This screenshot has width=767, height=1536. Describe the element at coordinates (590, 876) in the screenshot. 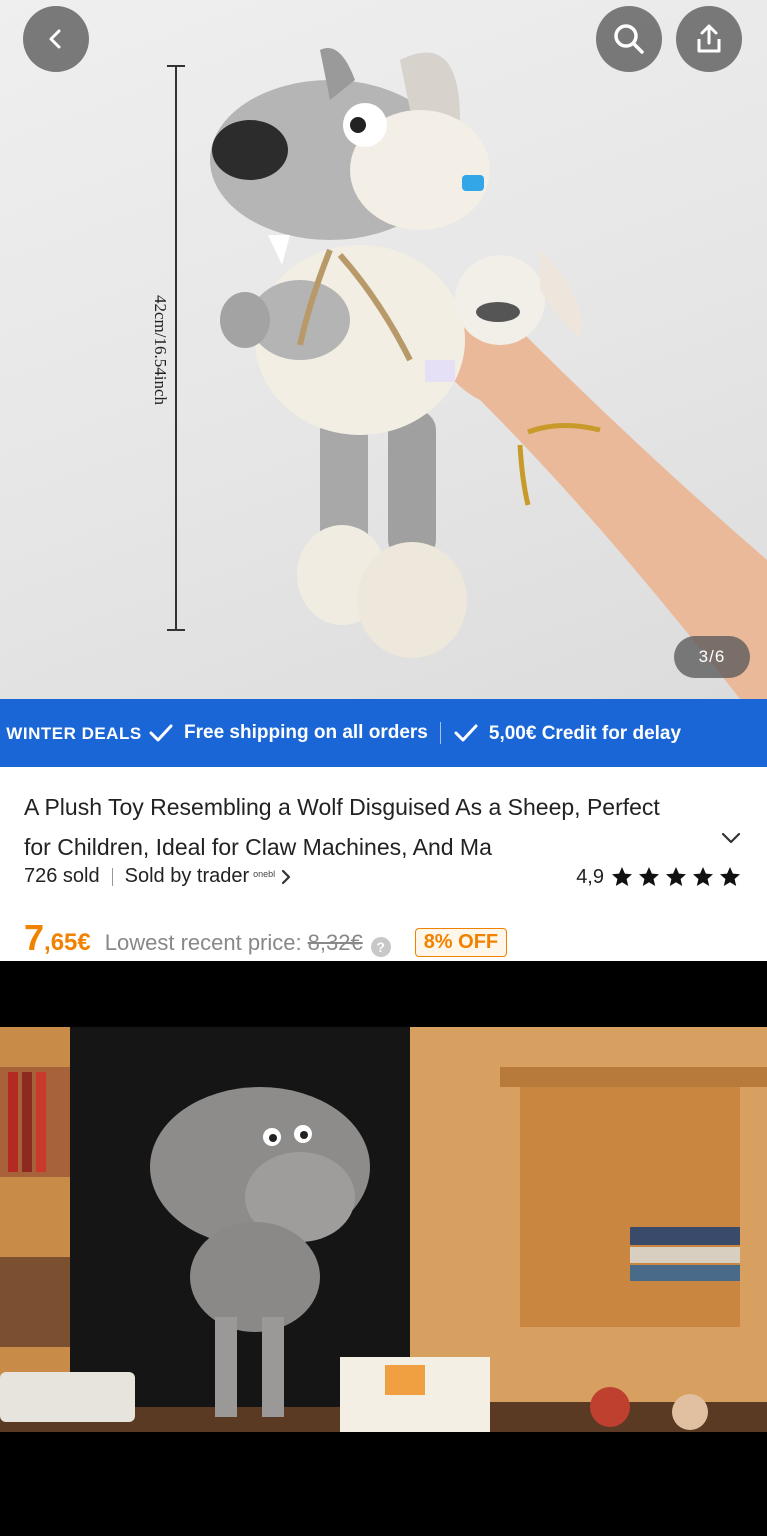

I see `rating-value: 4,9` at that location.